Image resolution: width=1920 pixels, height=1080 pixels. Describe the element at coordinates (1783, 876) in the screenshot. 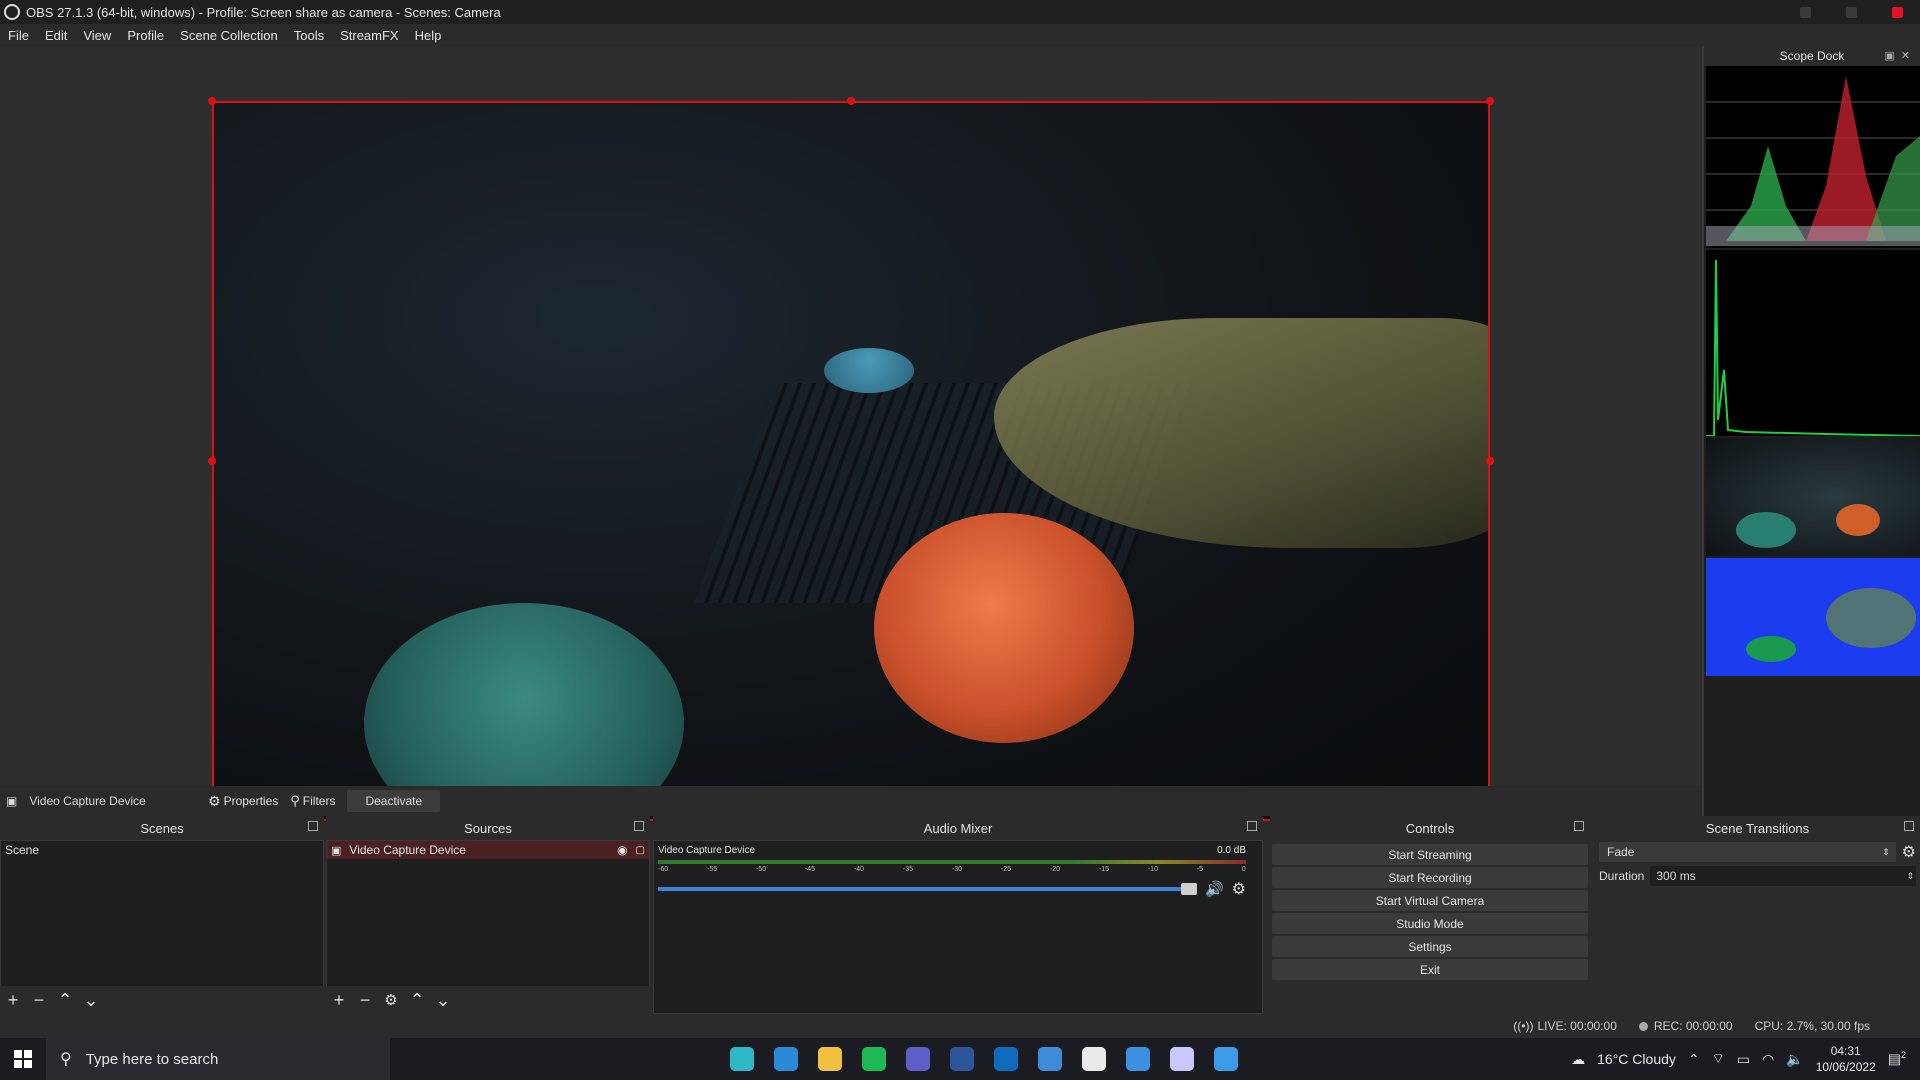

I see `duration-input: 300 ms ⇕` at that location.